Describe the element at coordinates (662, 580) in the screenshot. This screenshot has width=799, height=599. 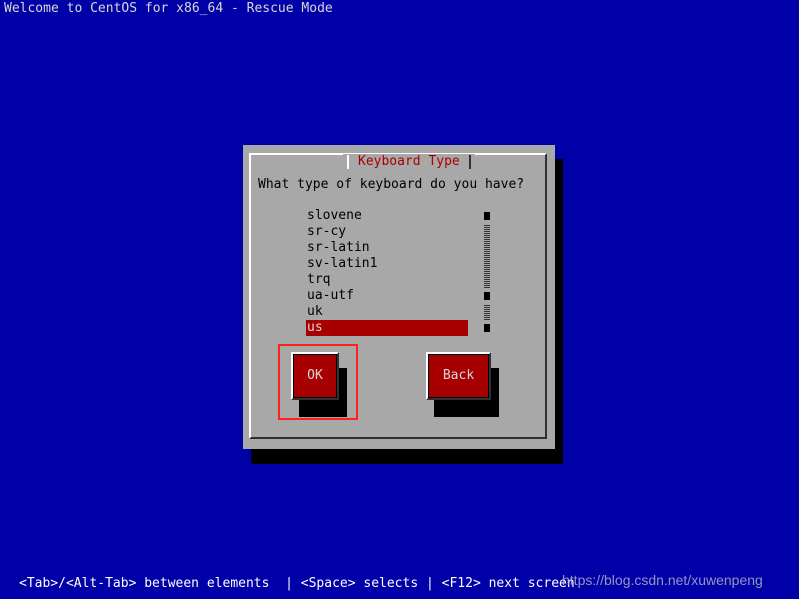
I see `watermark: https://blog.csdn.net/xuwenpeng` at that location.